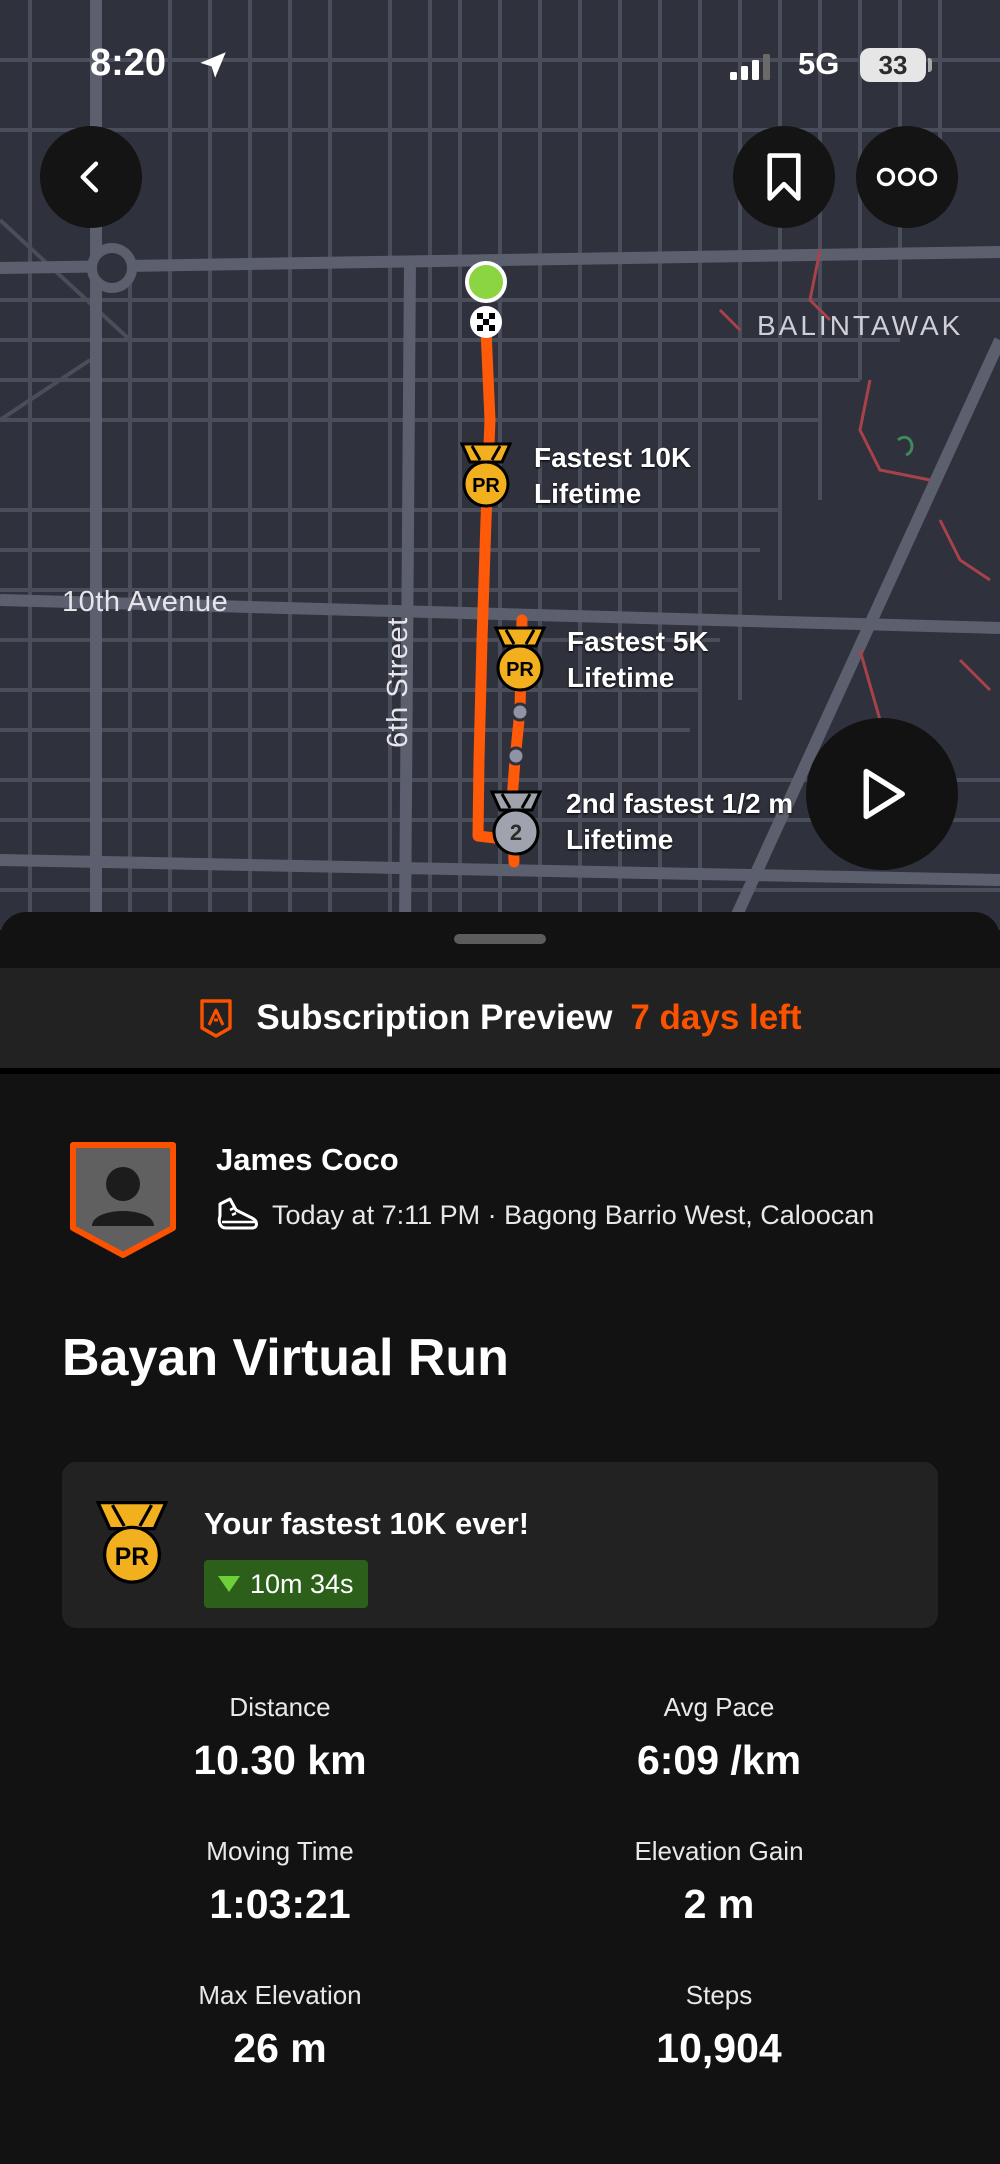 The width and height of the screenshot is (1000, 2164). Describe the element at coordinates (719, 1995) in the screenshot. I see `stat-label: Steps` at that location.